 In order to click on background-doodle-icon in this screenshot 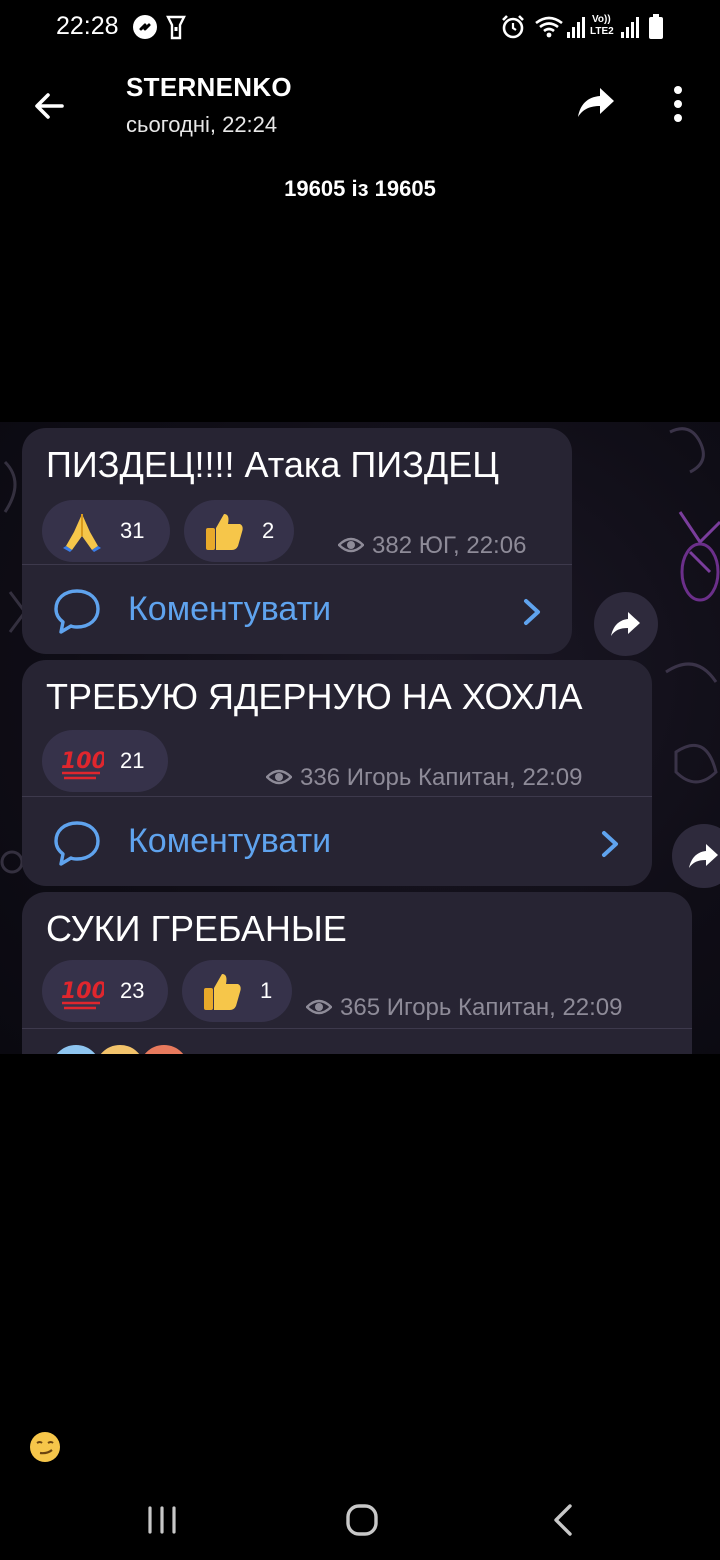, I will do `click(694, 514)`.